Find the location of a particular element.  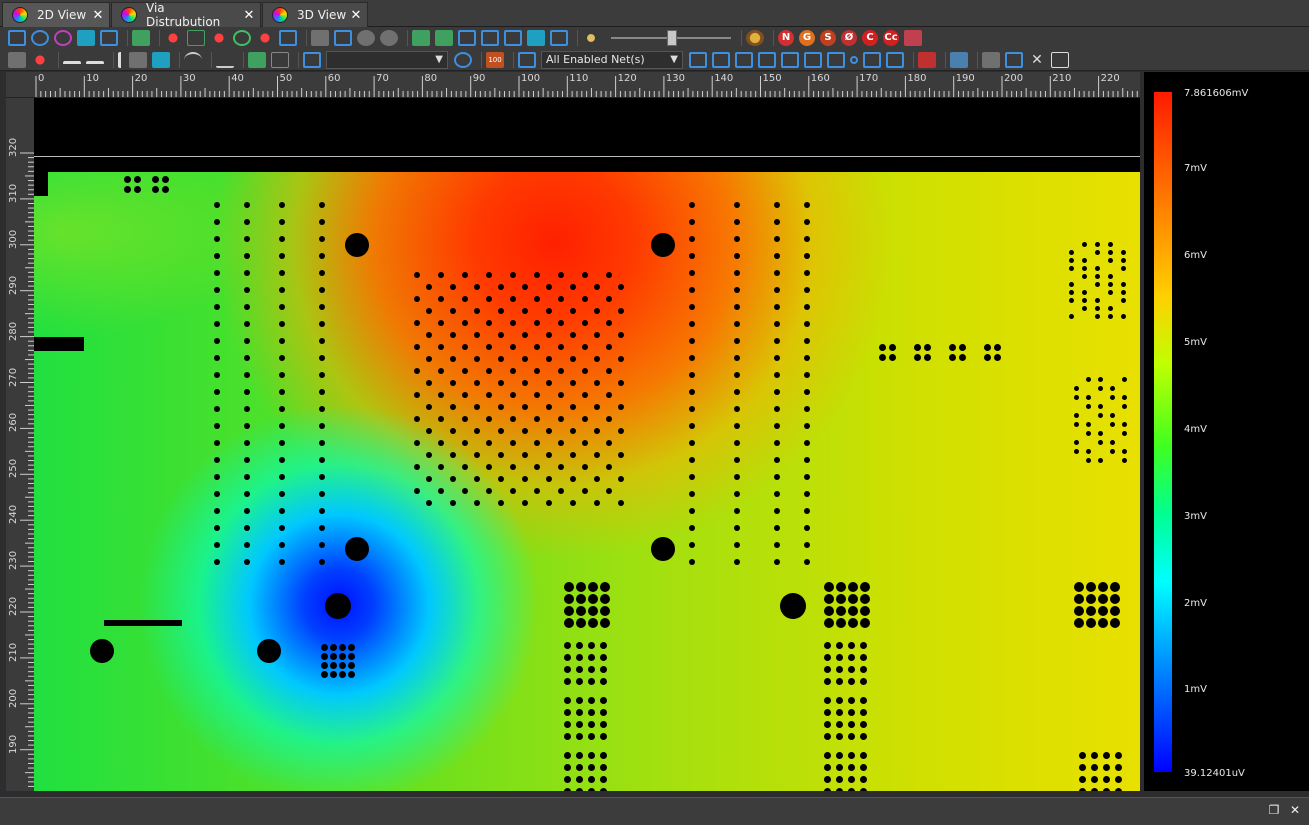

arc-icon is located at coordinates (193, 59).